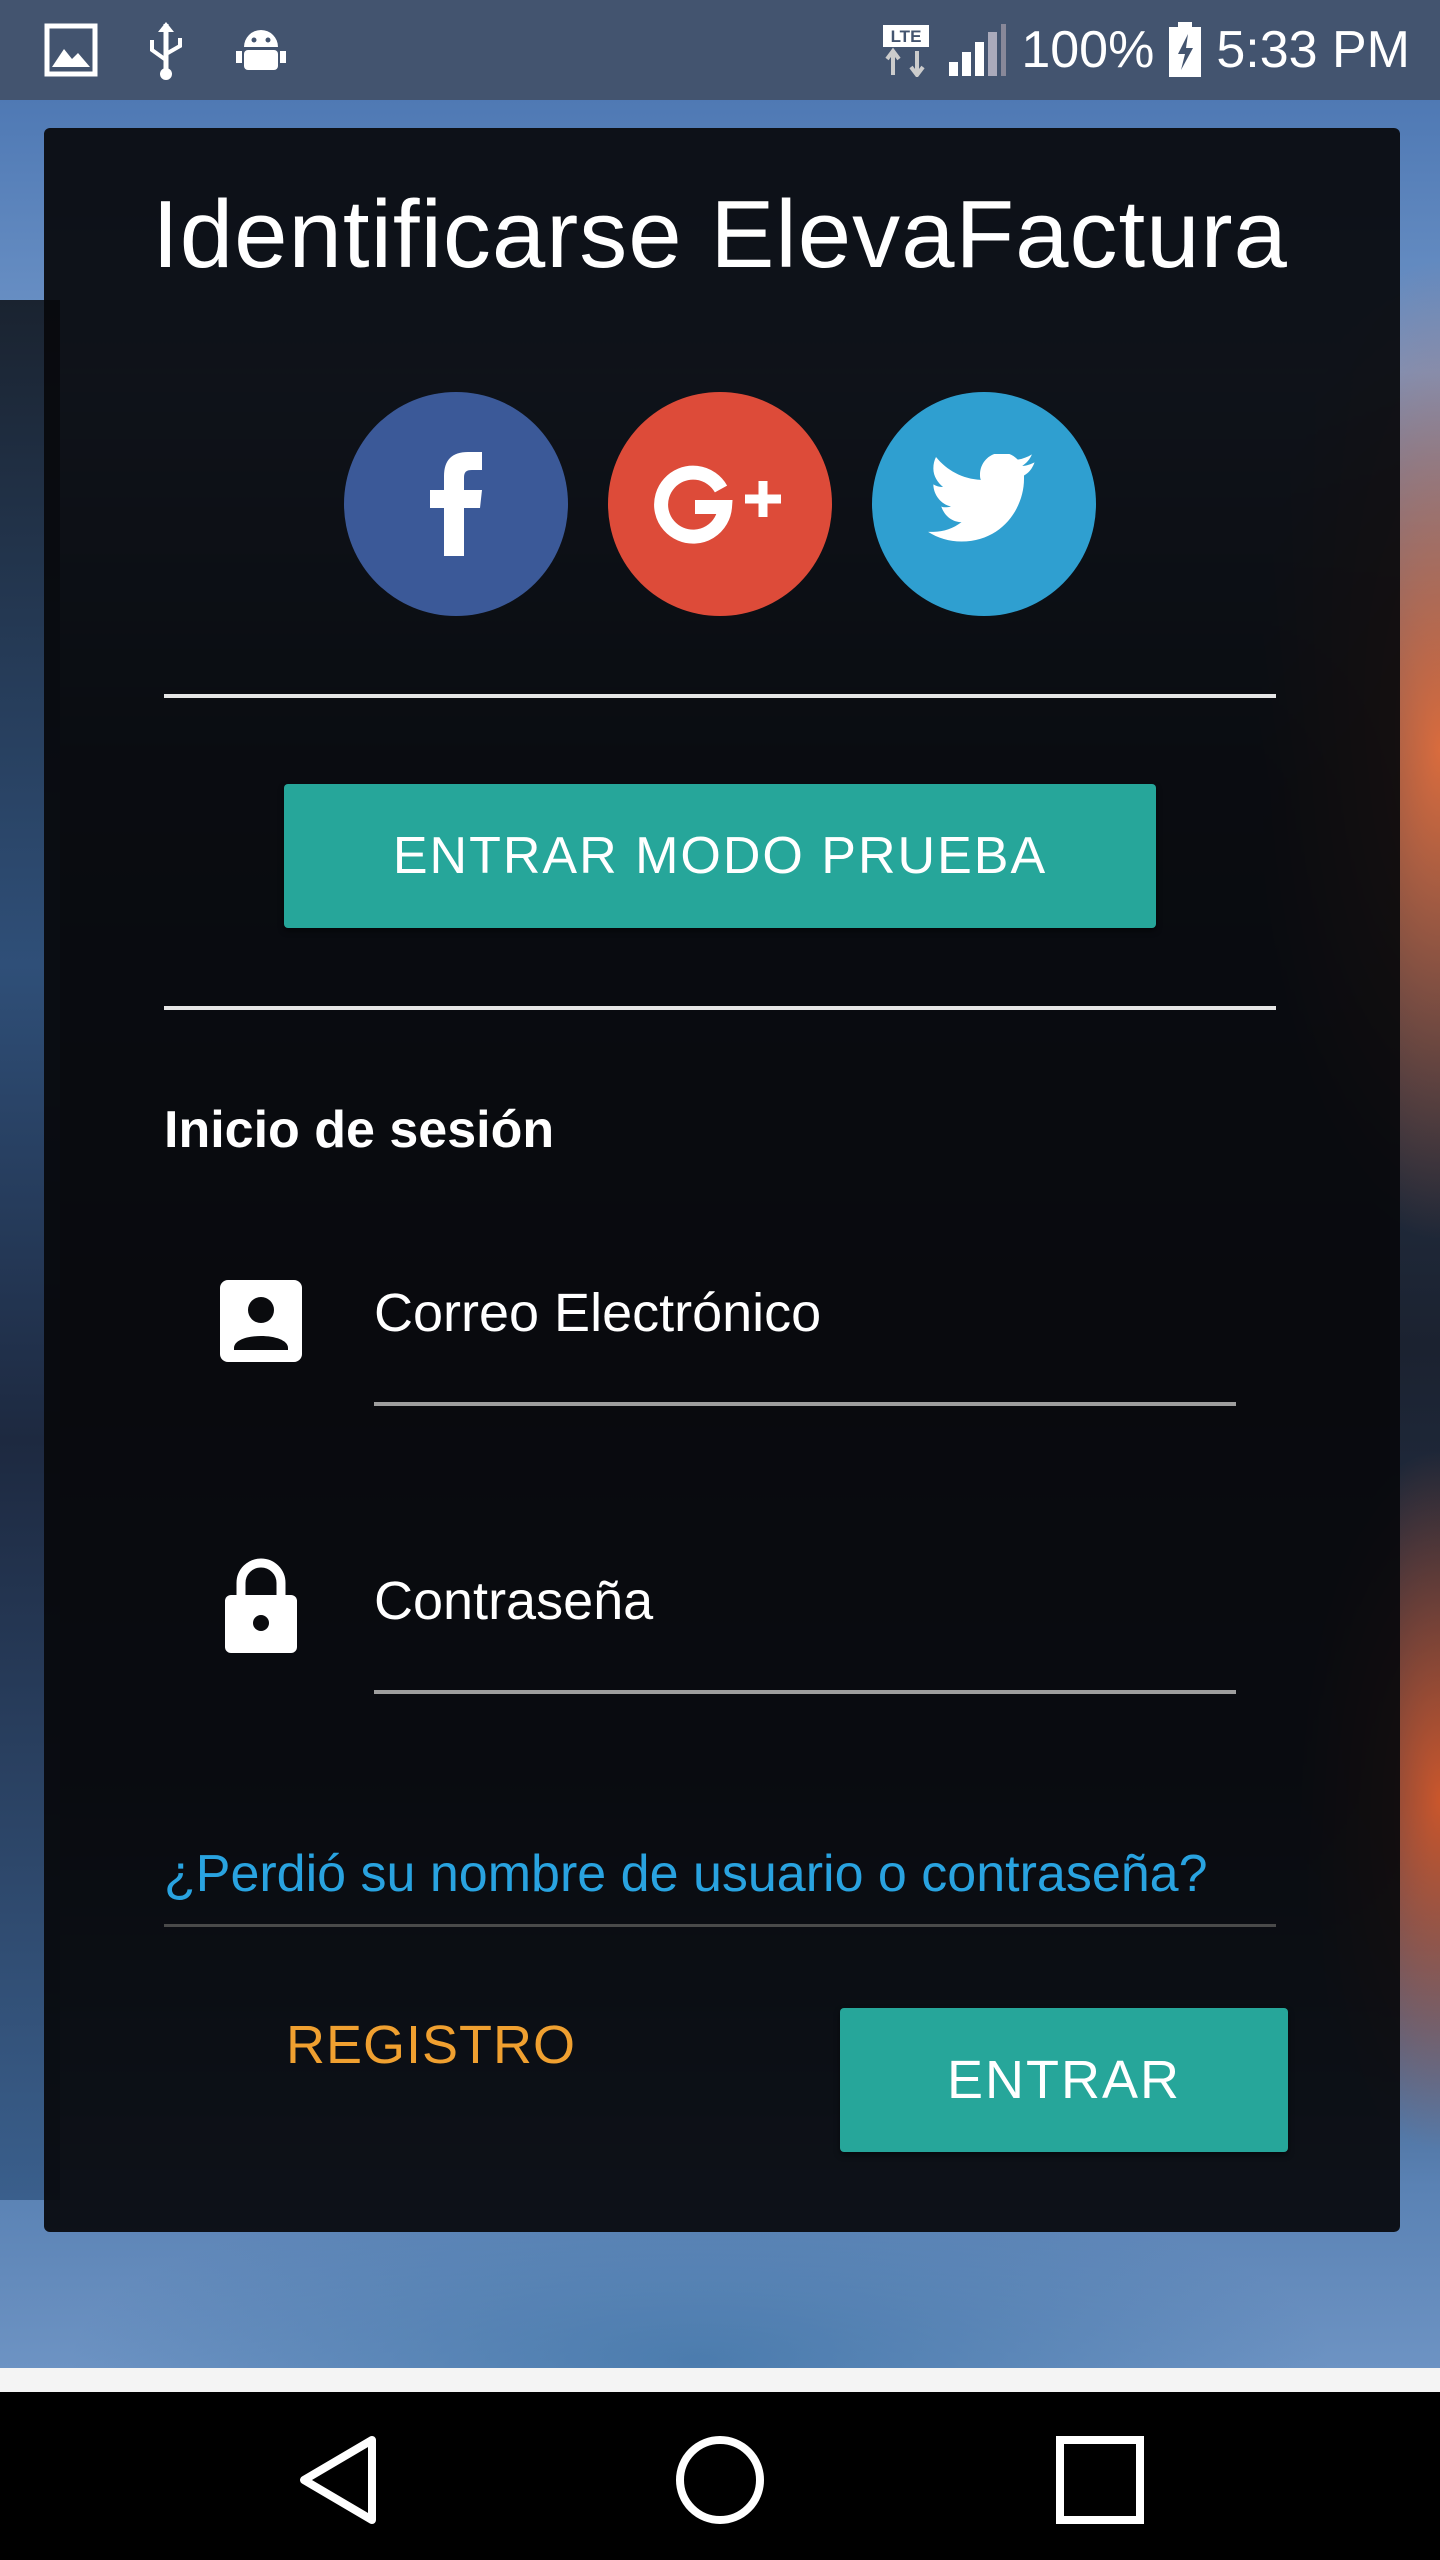 The image size is (1440, 2560). Describe the element at coordinates (720, 2380) in the screenshot. I see `screen-bottom-strip` at that location.